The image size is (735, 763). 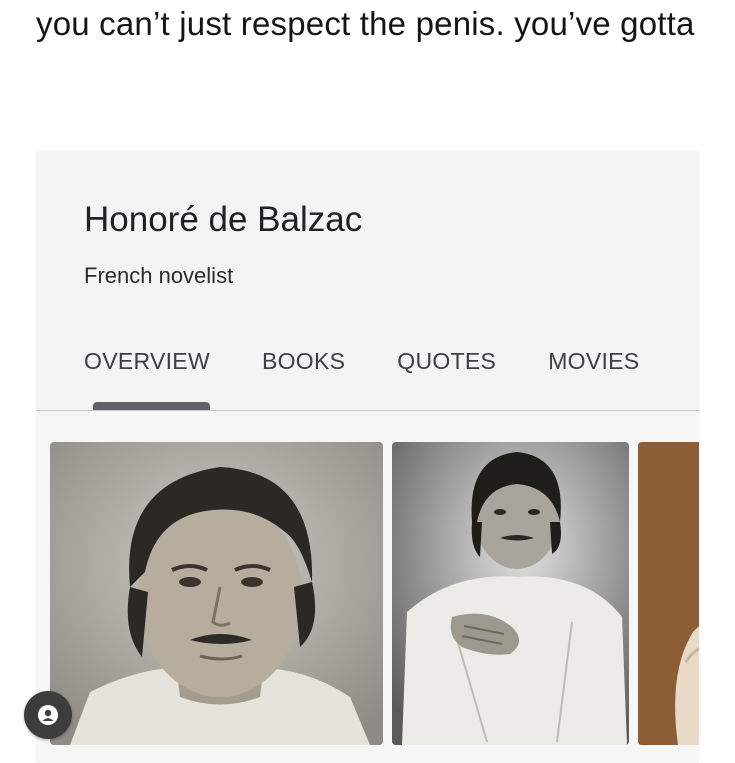 I want to click on entity-title: Honoré de Balzac, so click(x=223, y=220).